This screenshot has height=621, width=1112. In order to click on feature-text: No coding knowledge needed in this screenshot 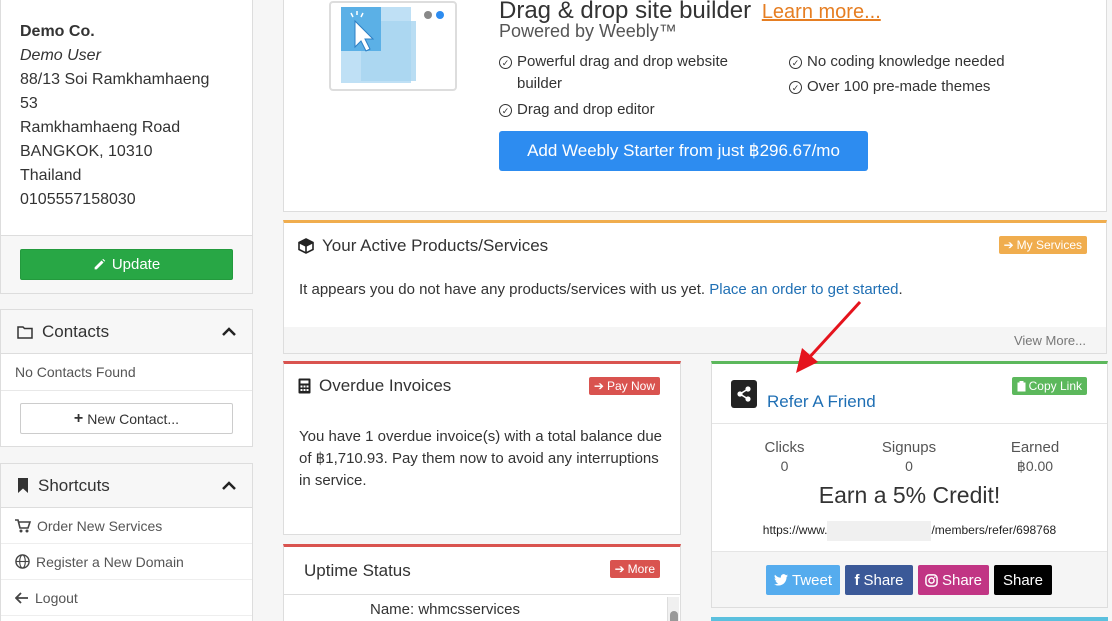, I will do `click(906, 61)`.